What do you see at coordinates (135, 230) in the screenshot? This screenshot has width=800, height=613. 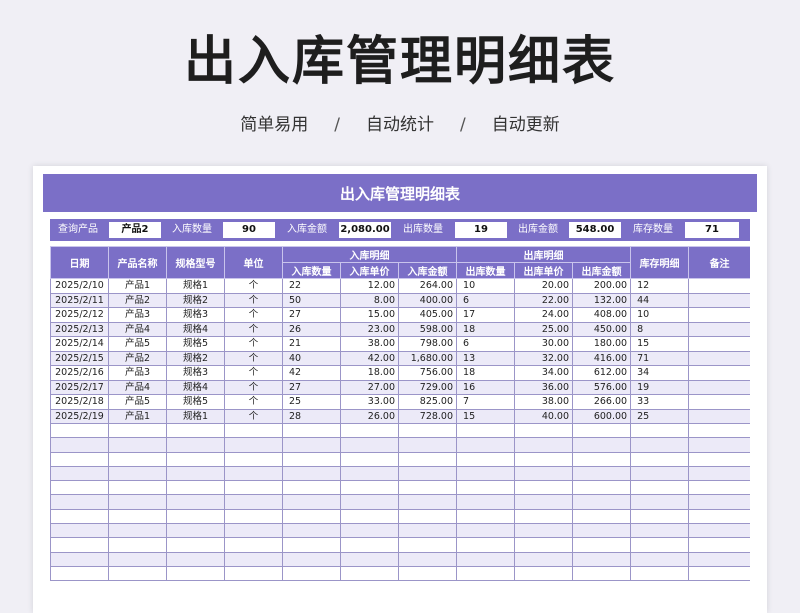 I see `query-product-select: 产品2` at bounding box center [135, 230].